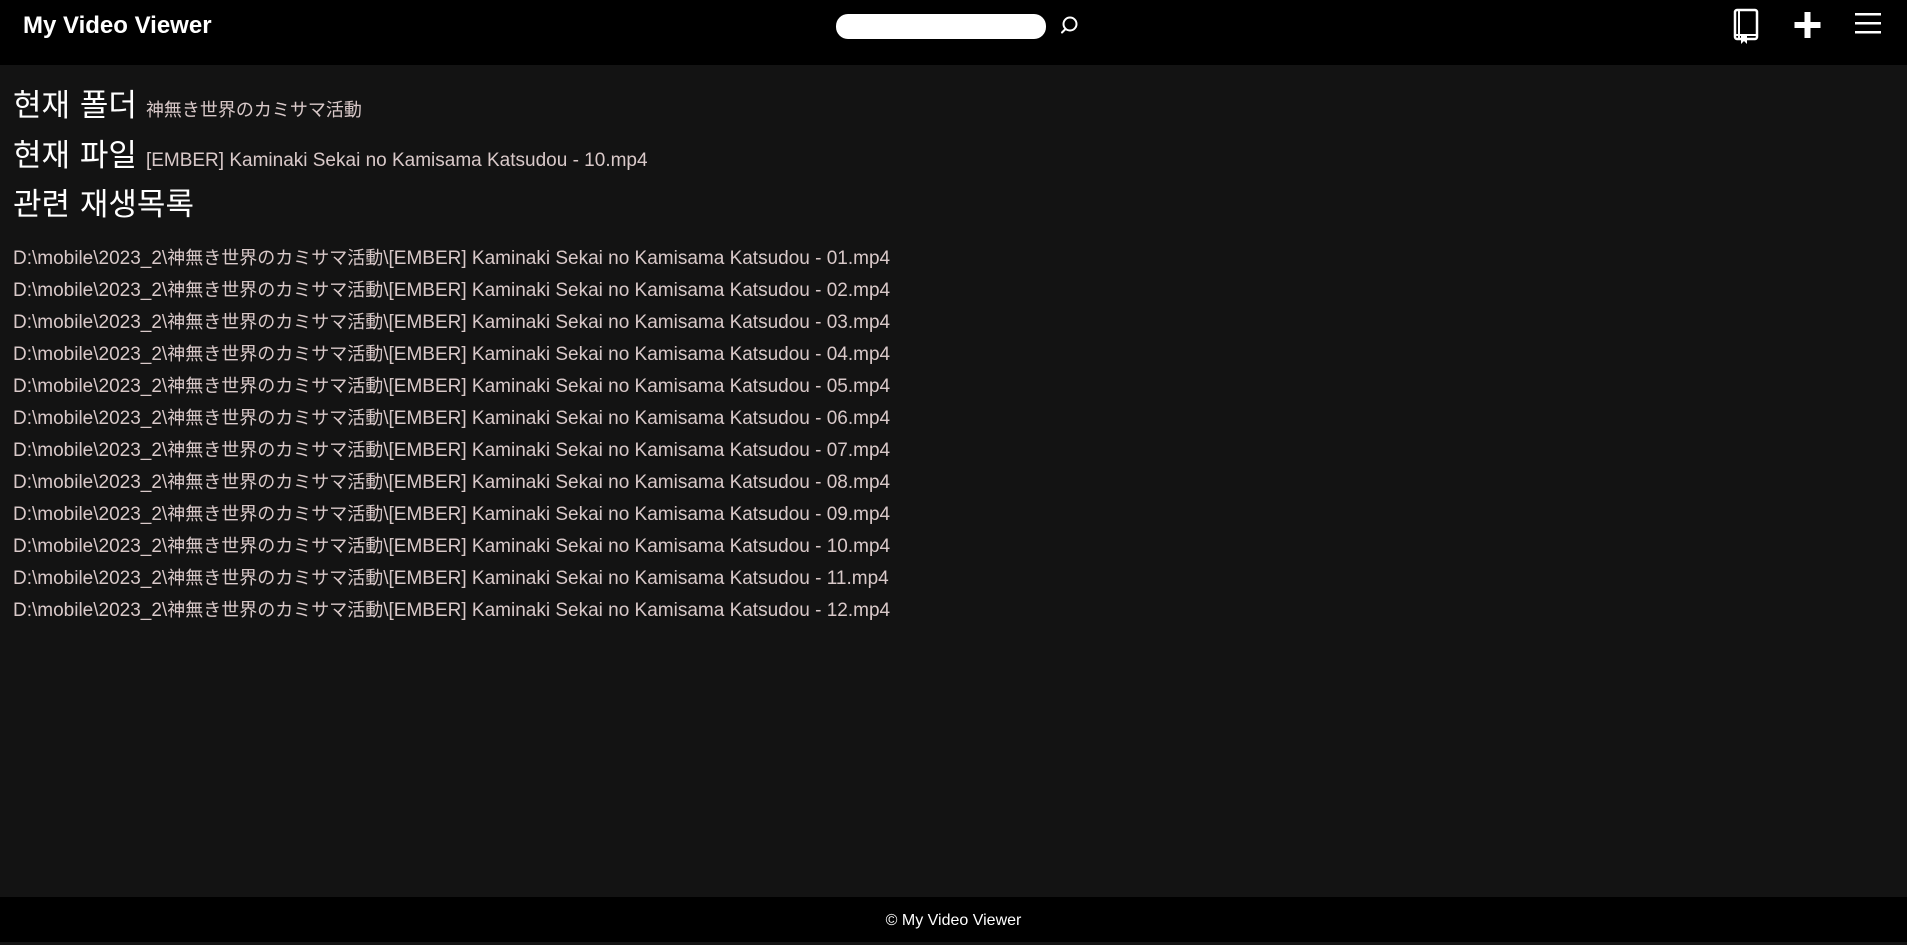 The image size is (1907, 945). Describe the element at coordinates (1868, 26) in the screenshot. I see `hamburger-menu-icon` at that location.